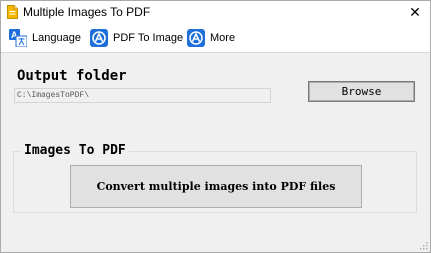  Describe the element at coordinates (18, 38) in the screenshot. I see `language-icon: A` at that location.